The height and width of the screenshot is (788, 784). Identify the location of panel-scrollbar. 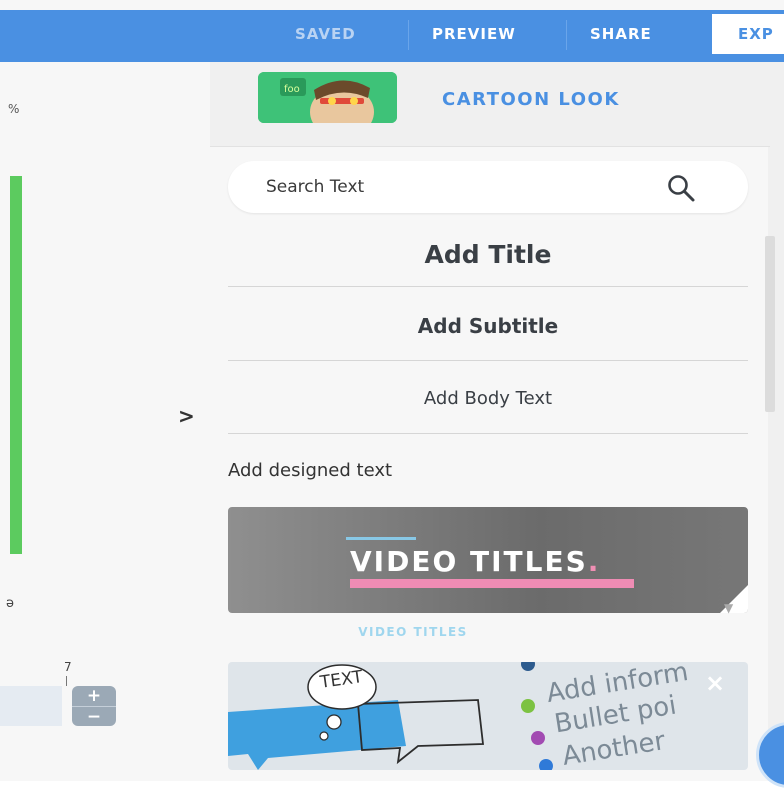
(770, 324).